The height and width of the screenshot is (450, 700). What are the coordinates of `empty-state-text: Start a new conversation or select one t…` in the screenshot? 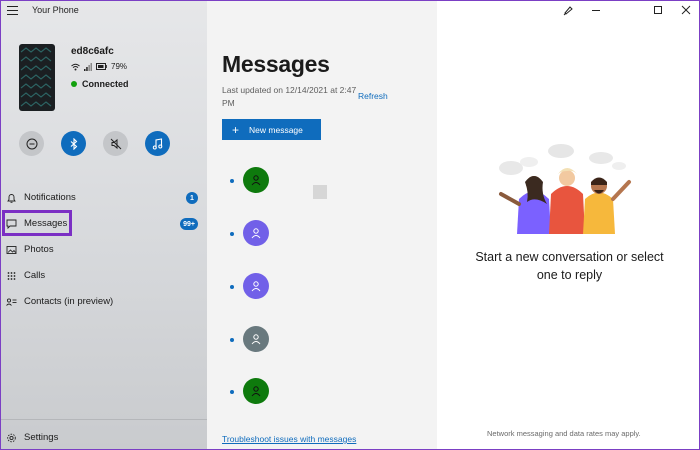 It's located at (569, 266).